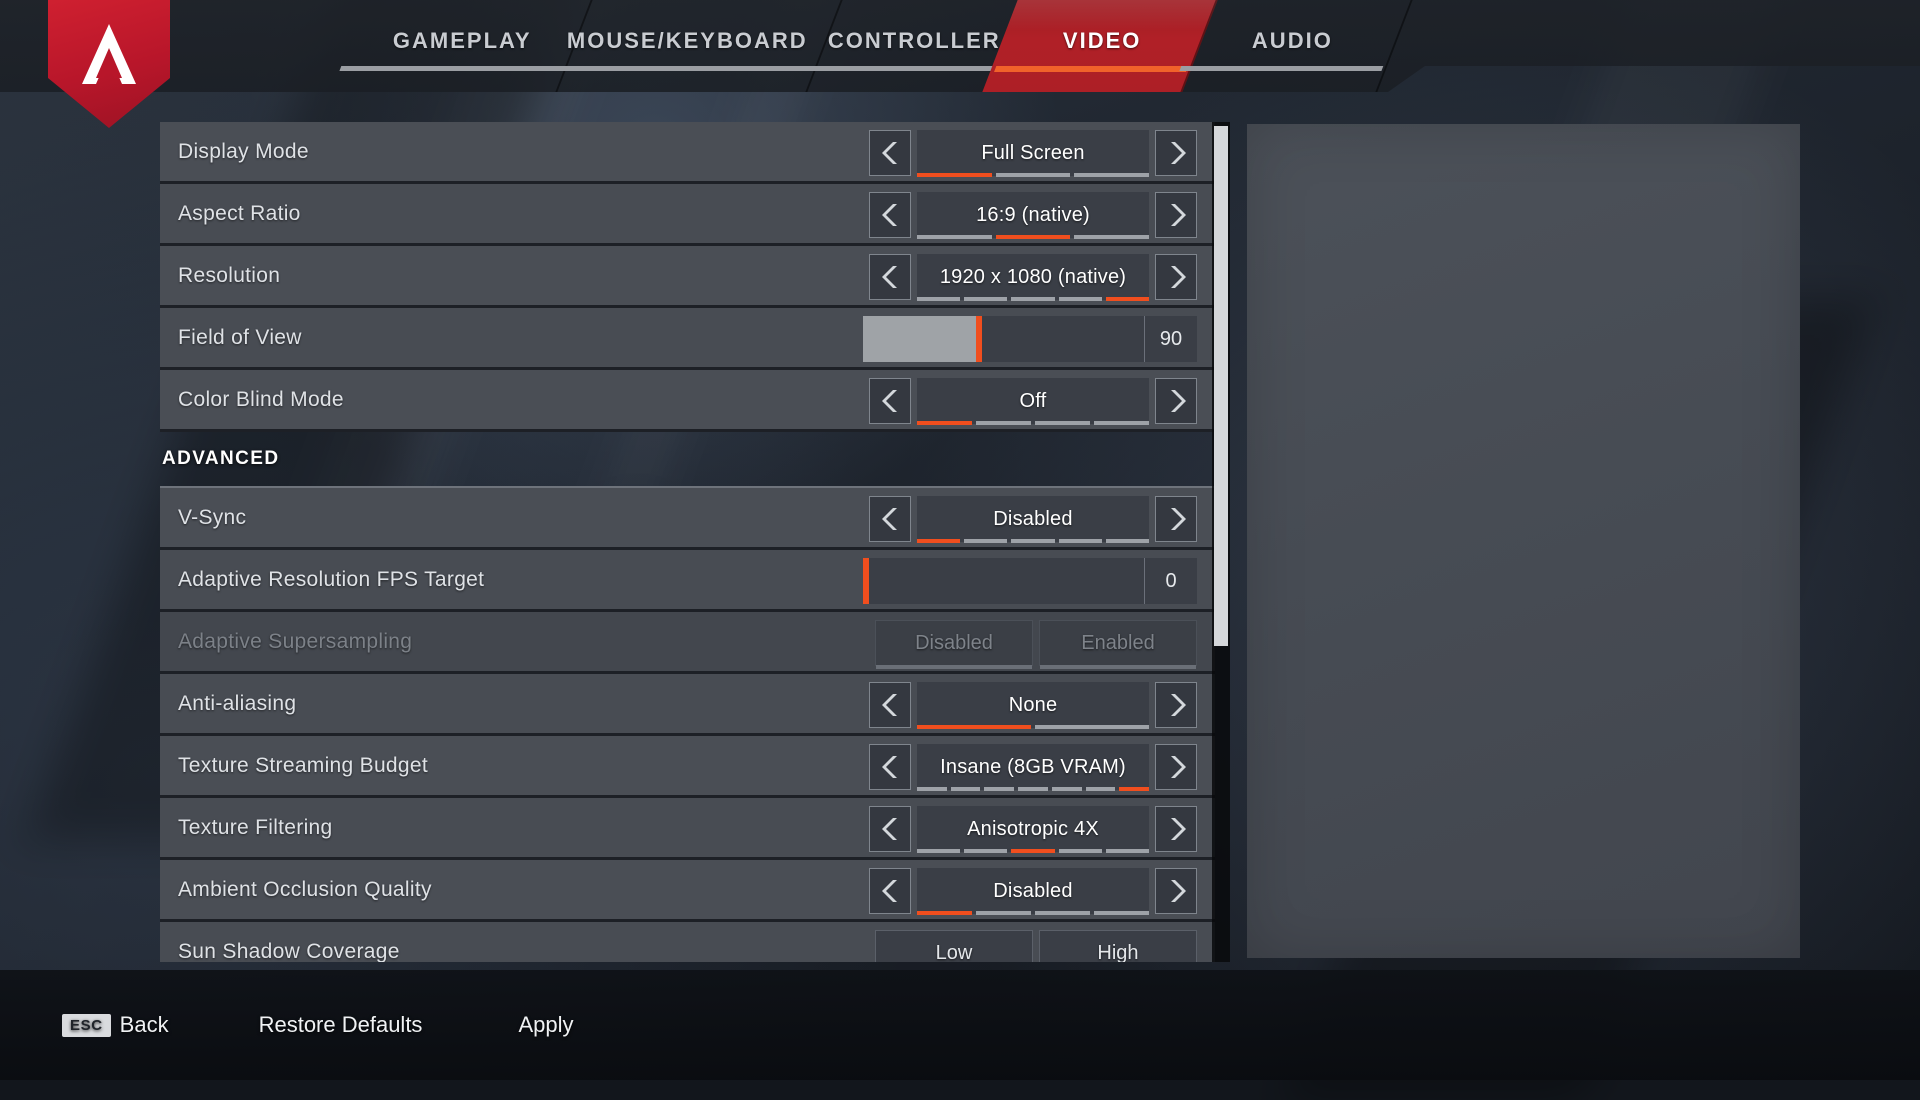 The height and width of the screenshot is (1100, 1920). What do you see at coordinates (687, 215) in the screenshot?
I see `setting-row: Aspect Ratio16:9 (native)` at bounding box center [687, 215].